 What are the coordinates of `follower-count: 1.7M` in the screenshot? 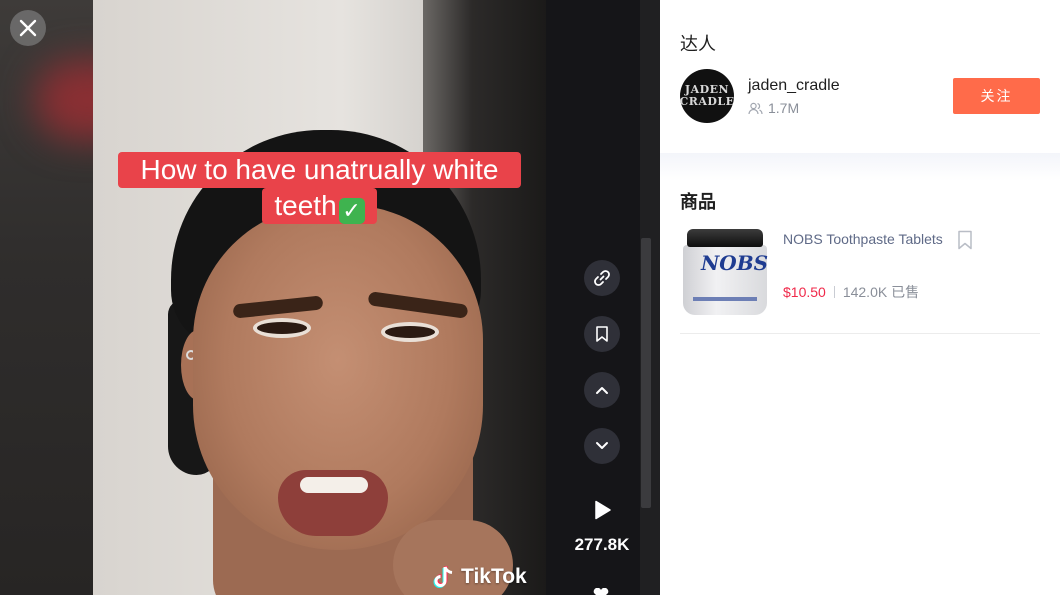 It's located at (773, 108).